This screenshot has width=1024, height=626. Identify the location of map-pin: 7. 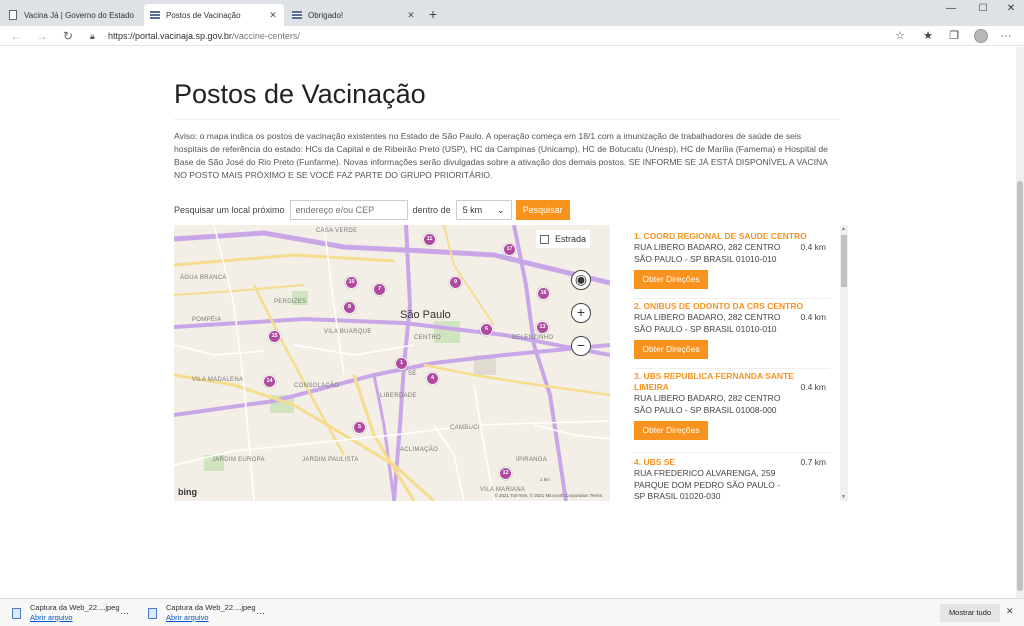
(379, 289).